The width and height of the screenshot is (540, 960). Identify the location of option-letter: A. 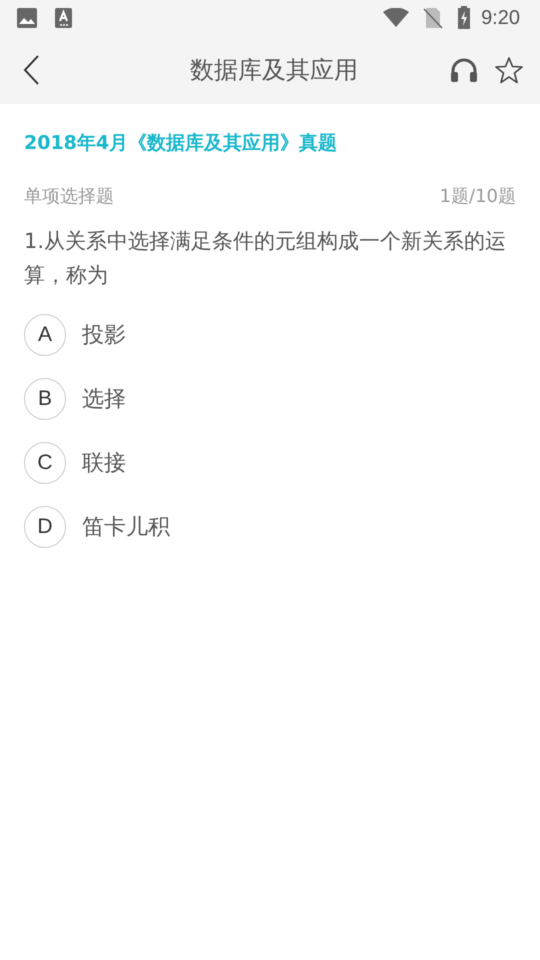
(45, 335).